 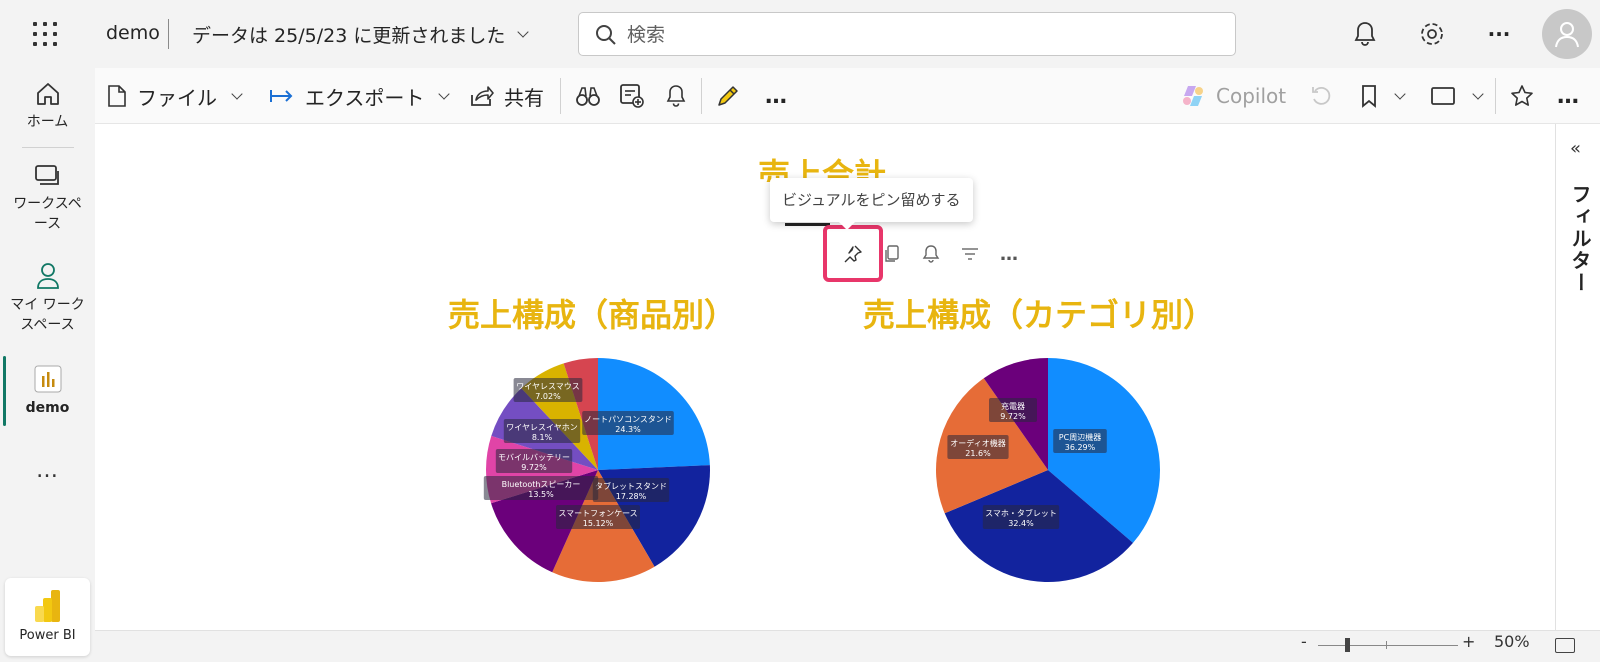 I want to click on power-bi-label: Power BI, so click(x=47, y=635).